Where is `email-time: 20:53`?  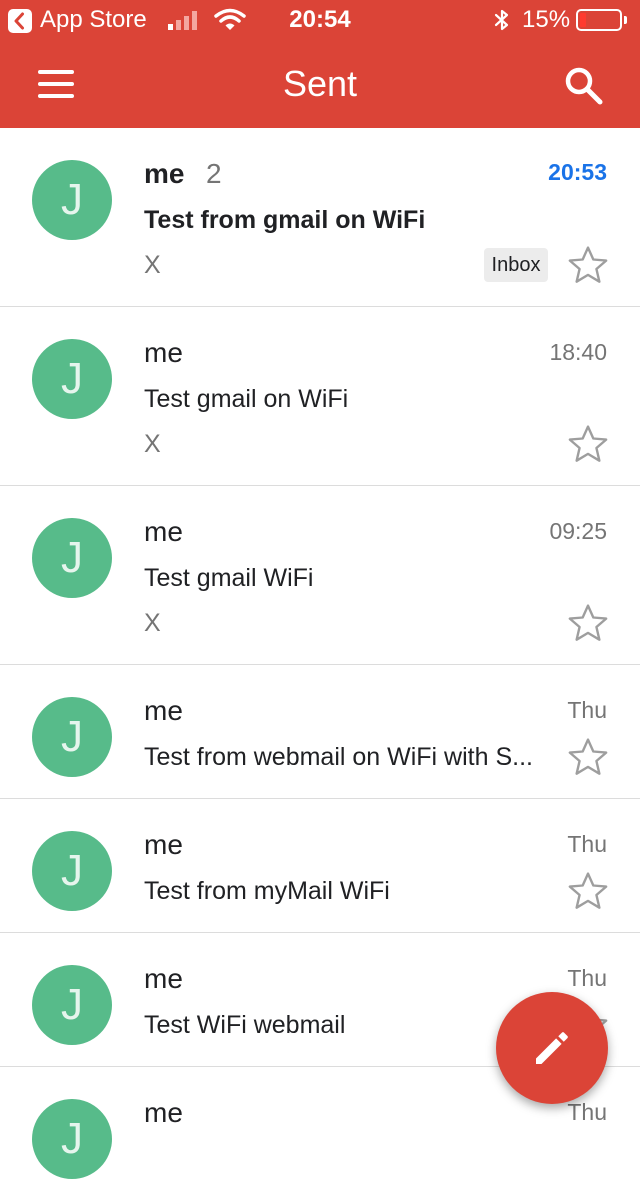 email-time: 20:53 is located at coordinates (577, 172).